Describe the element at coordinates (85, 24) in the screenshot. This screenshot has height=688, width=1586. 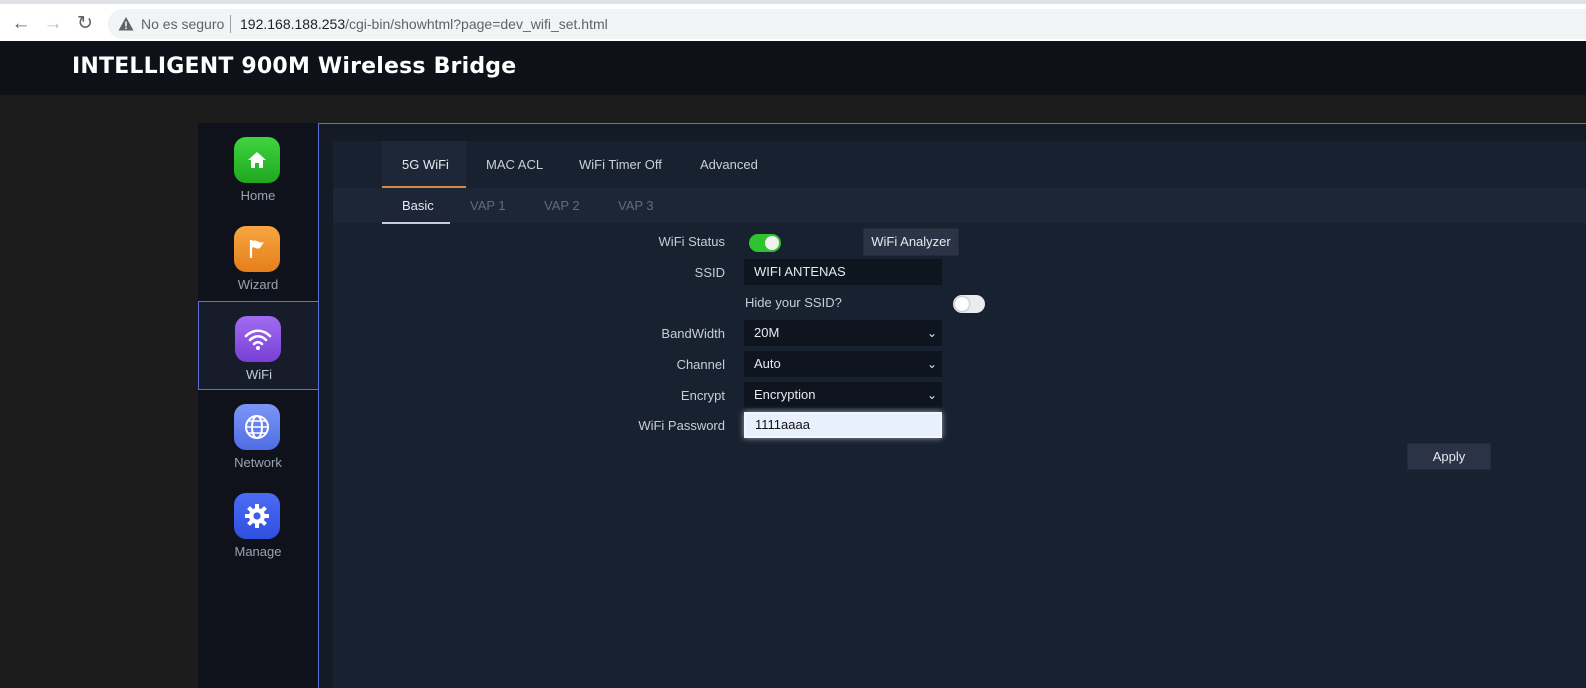
I see `reload-icon: ↻` at that location.